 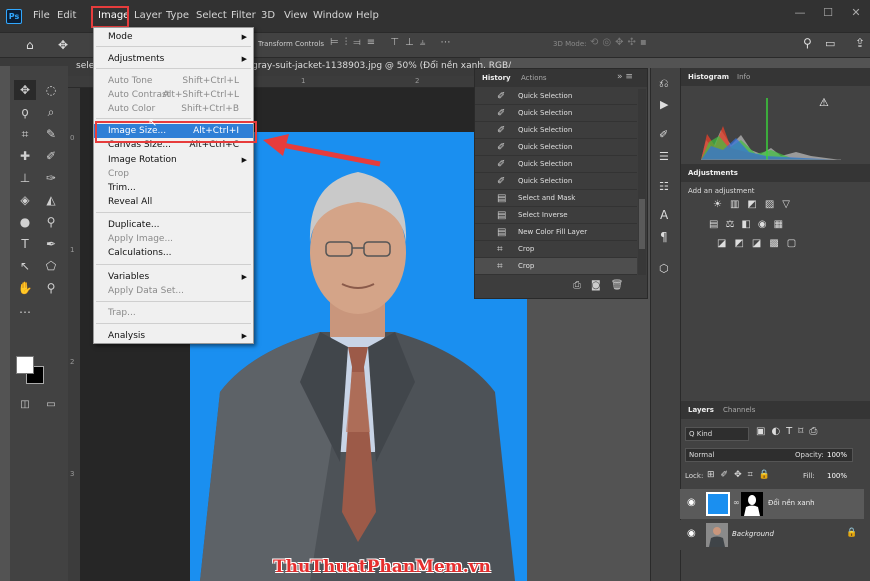 I want to click on menu-item-analysis: Analysis ▶, so click(x=173, y=336).